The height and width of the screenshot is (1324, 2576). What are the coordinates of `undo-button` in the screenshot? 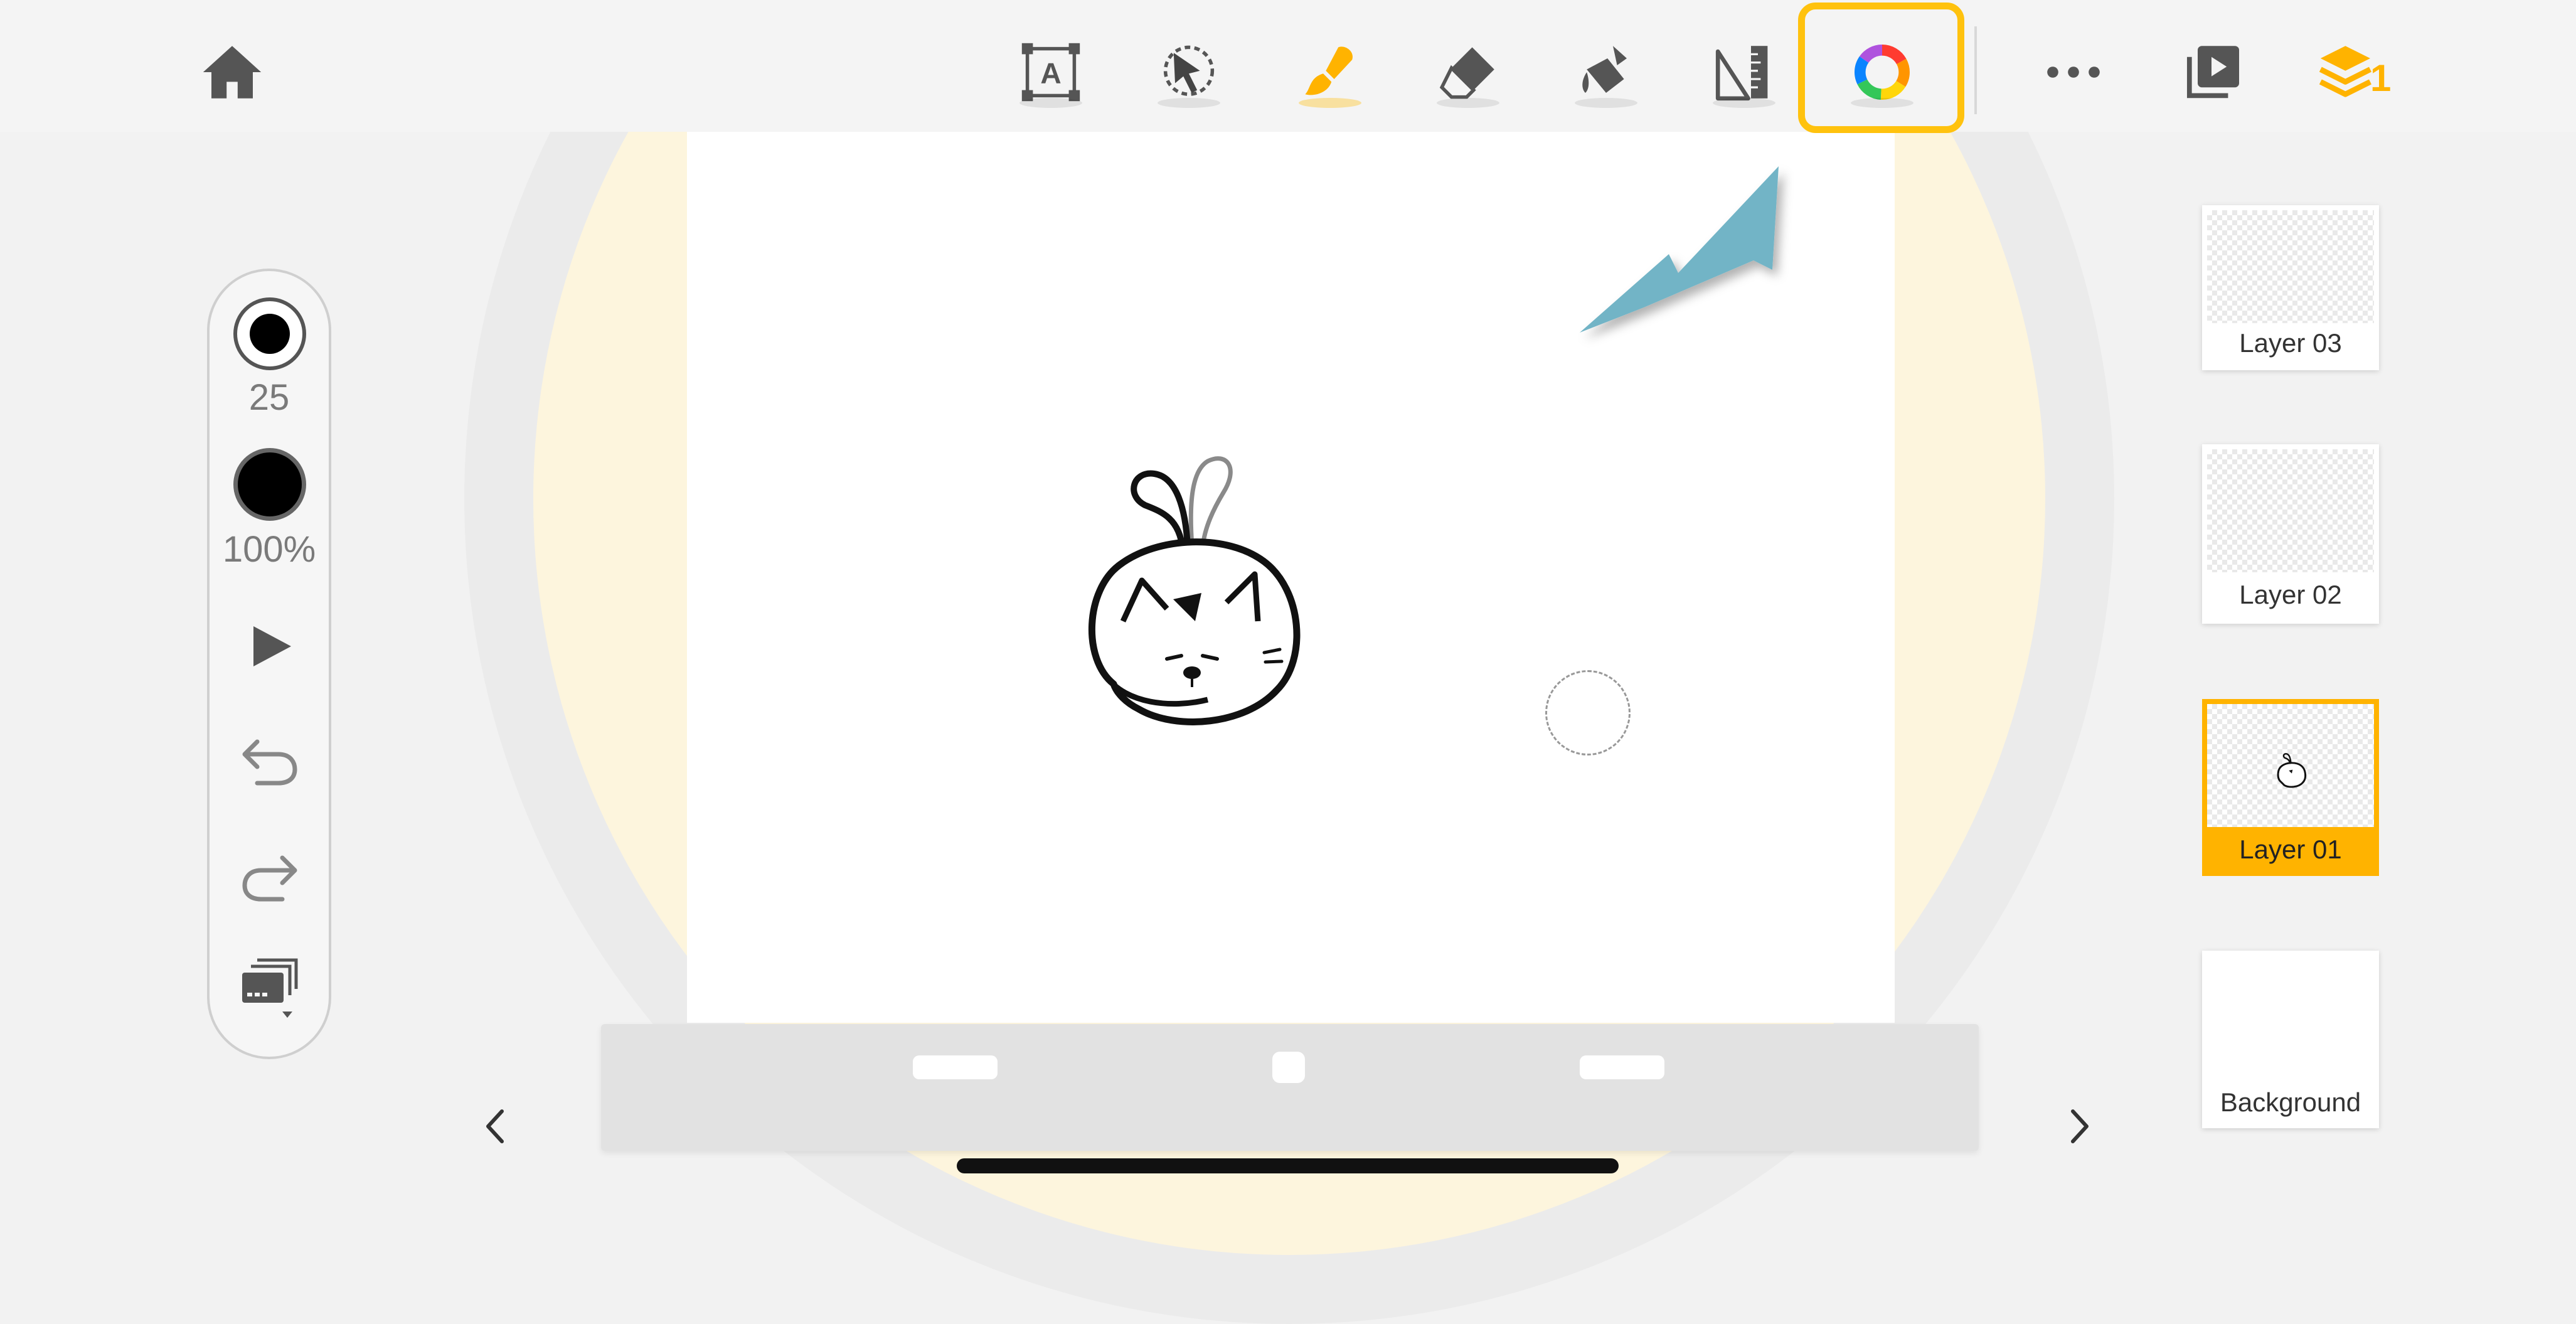 It's located at (269, 759).